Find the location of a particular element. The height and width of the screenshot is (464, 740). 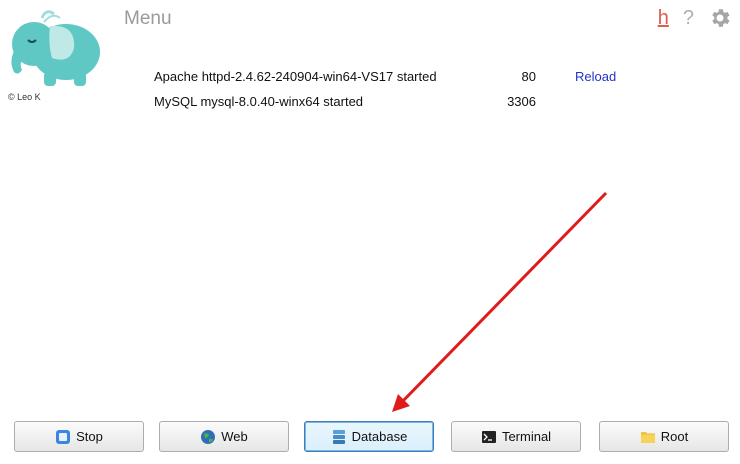

root-button: Root is located at coordinates (664, 436).